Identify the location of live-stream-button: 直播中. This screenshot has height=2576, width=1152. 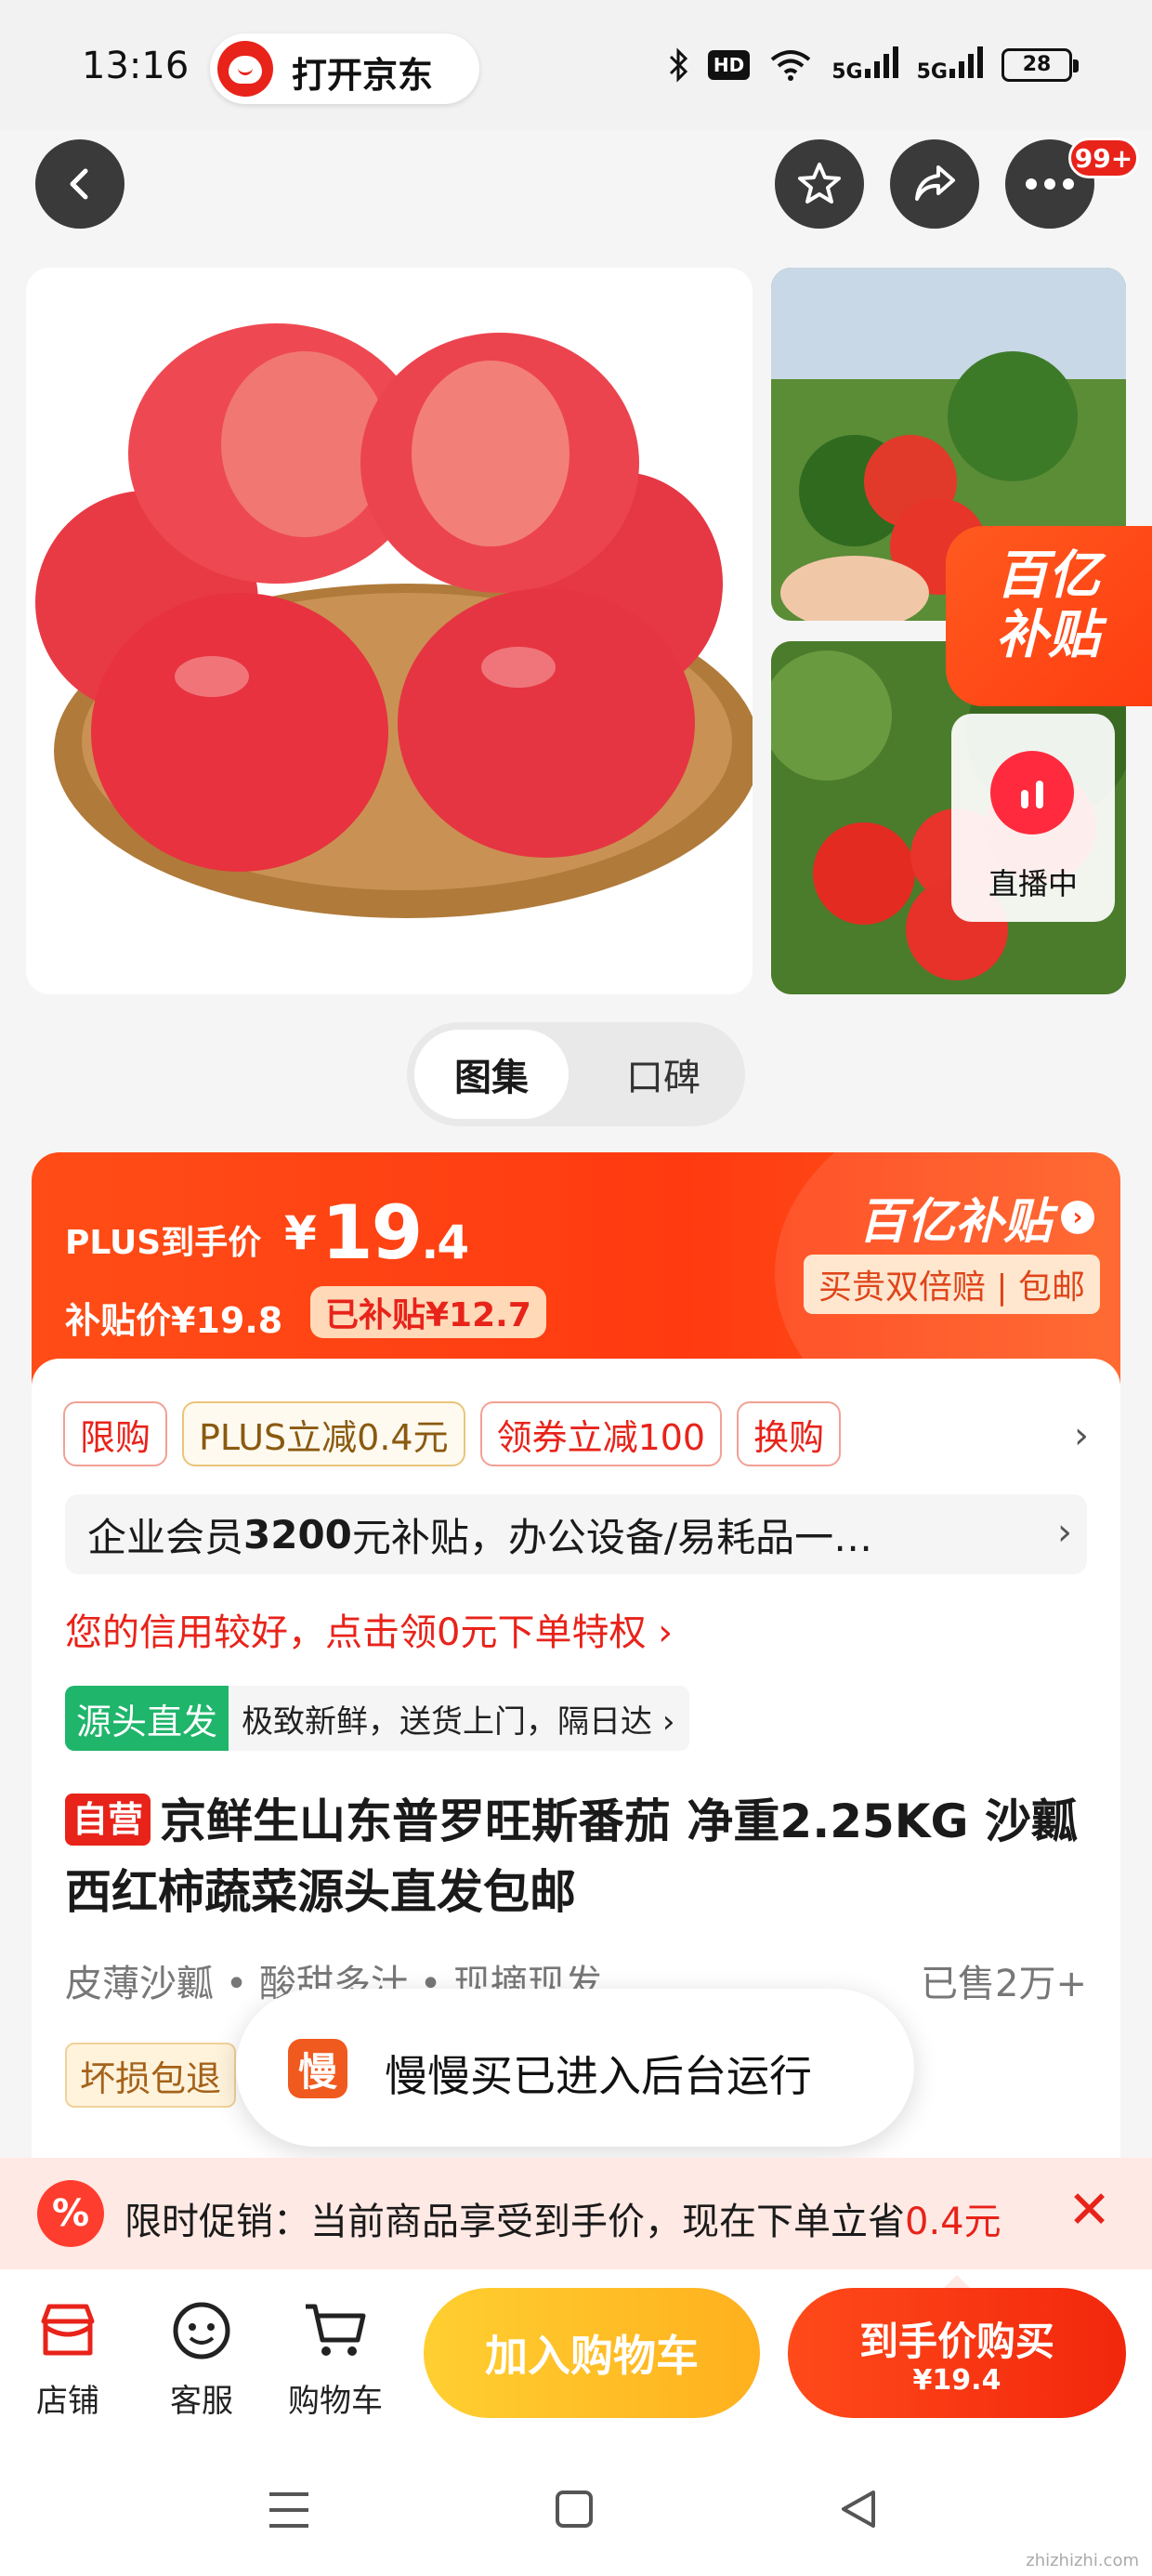
(1033, 818).